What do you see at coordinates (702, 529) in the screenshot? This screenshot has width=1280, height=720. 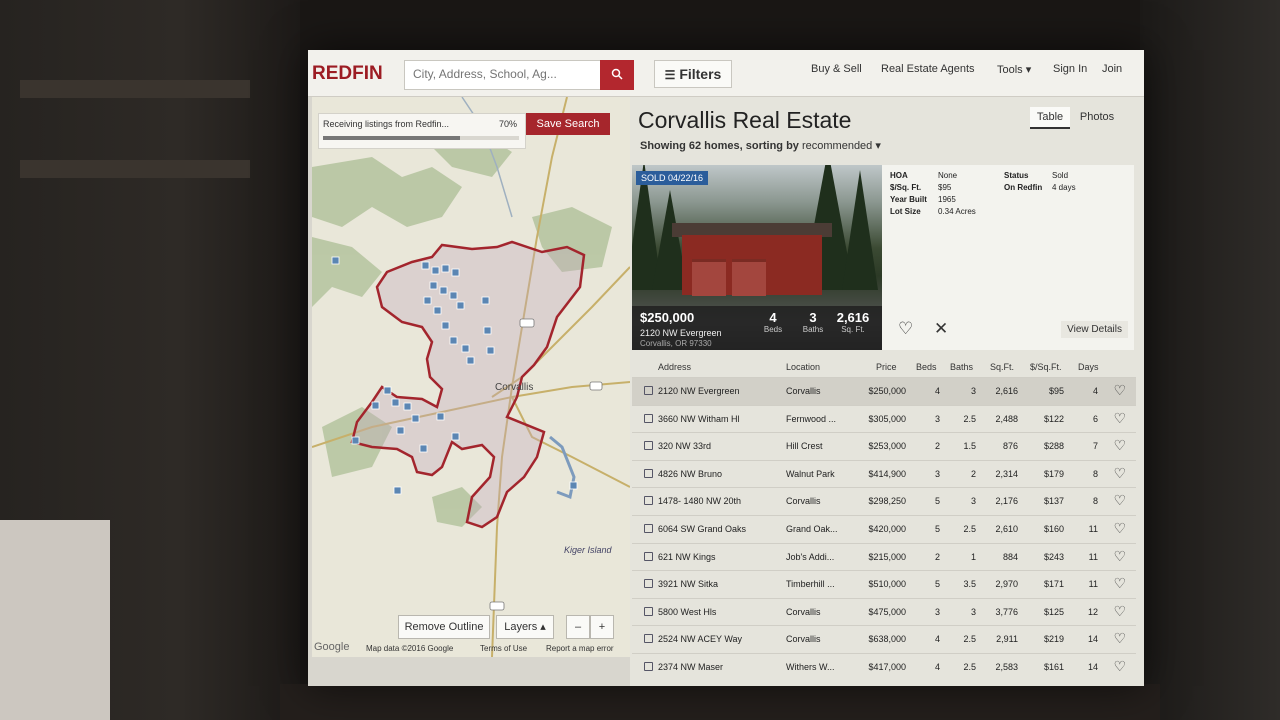 I see `cell-address: 6064 SW Grand Oaks` at bounding box center [702, 529].